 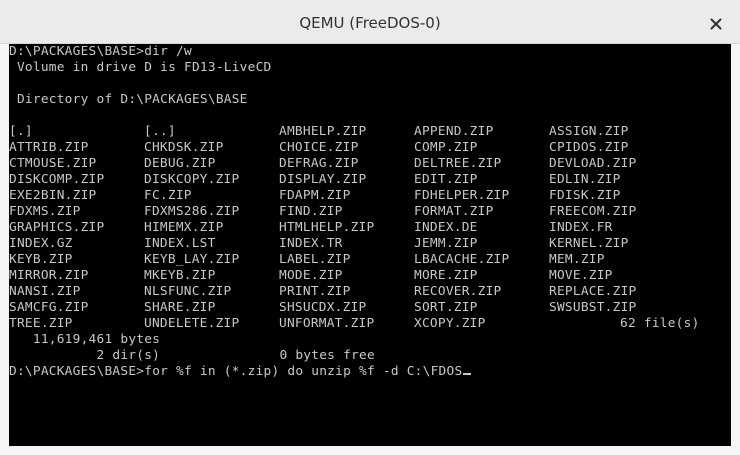 What do you see at coordinates (180, 275) in the screenshot?
I see `file-entry: MKEYB.ZIP` at bounding box center [180, 275].